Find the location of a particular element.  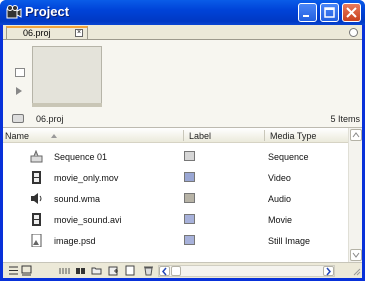

poster-frame-icon is located at coordinates (20, 72).